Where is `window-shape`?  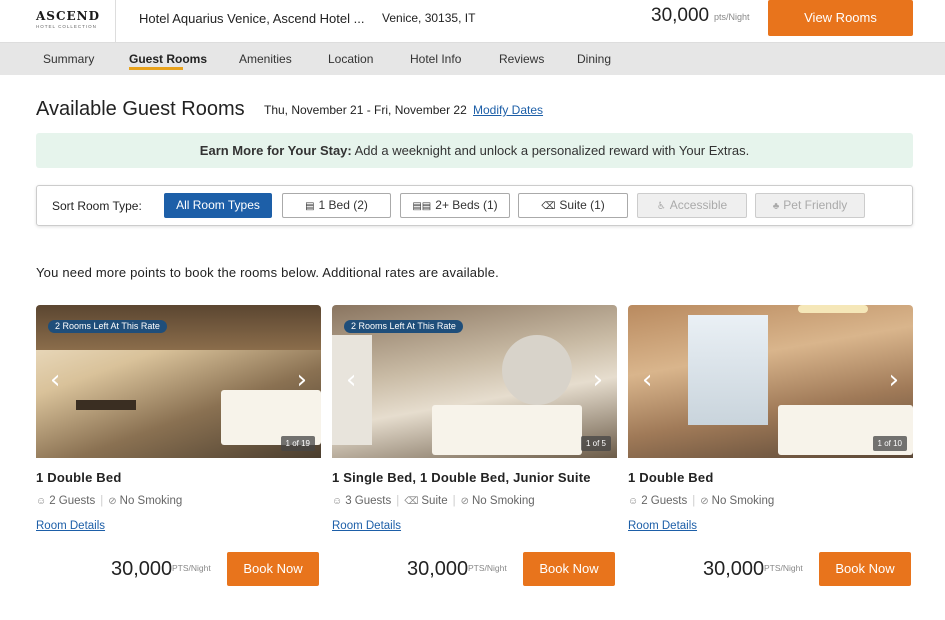
window-shape is located at coordinates (728, 370).